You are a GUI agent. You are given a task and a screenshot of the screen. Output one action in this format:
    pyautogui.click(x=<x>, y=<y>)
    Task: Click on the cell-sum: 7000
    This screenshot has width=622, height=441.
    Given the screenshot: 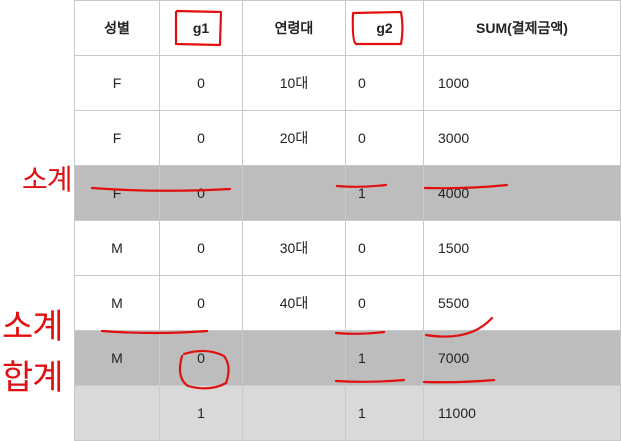 What is the action you would take?
    pyautogui.click(x=522, y=358)
    